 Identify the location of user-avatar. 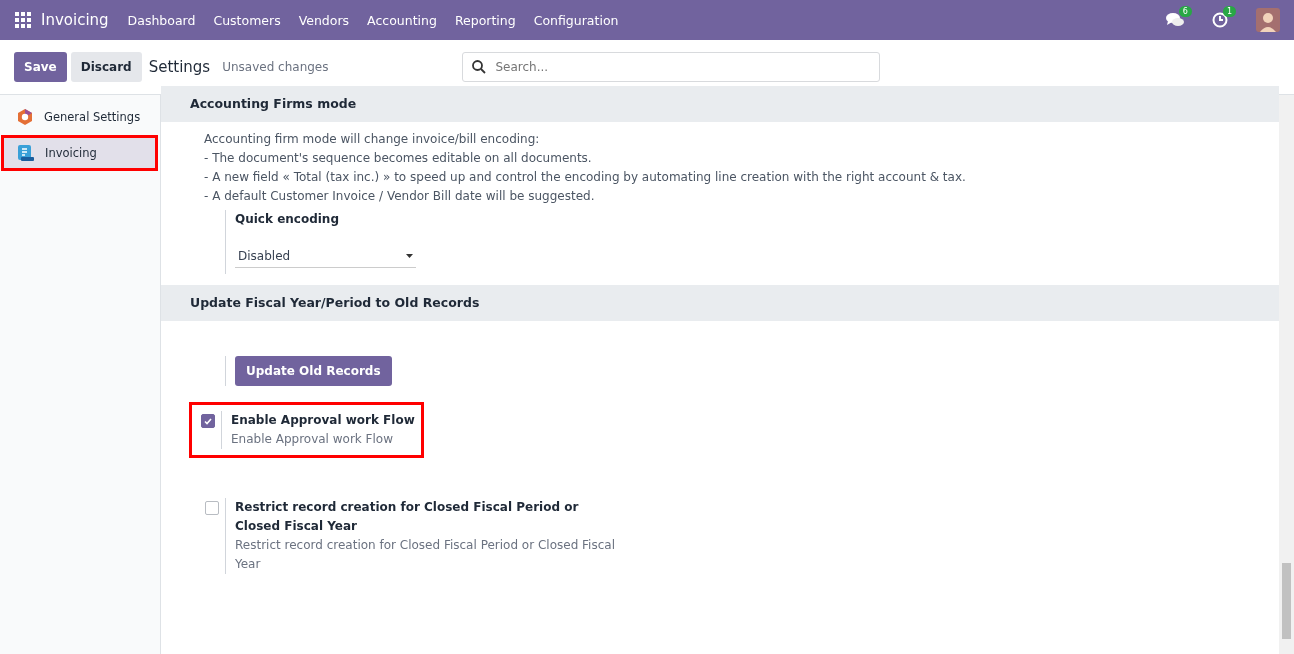
(1268, 20).